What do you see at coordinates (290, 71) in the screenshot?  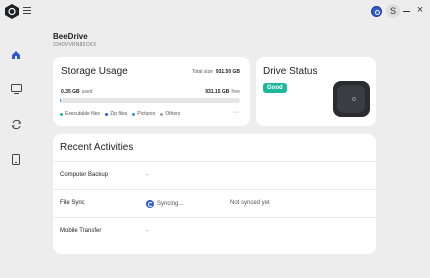 I see `drive-status-title: Drive Status` at bounding box center [290, 71].